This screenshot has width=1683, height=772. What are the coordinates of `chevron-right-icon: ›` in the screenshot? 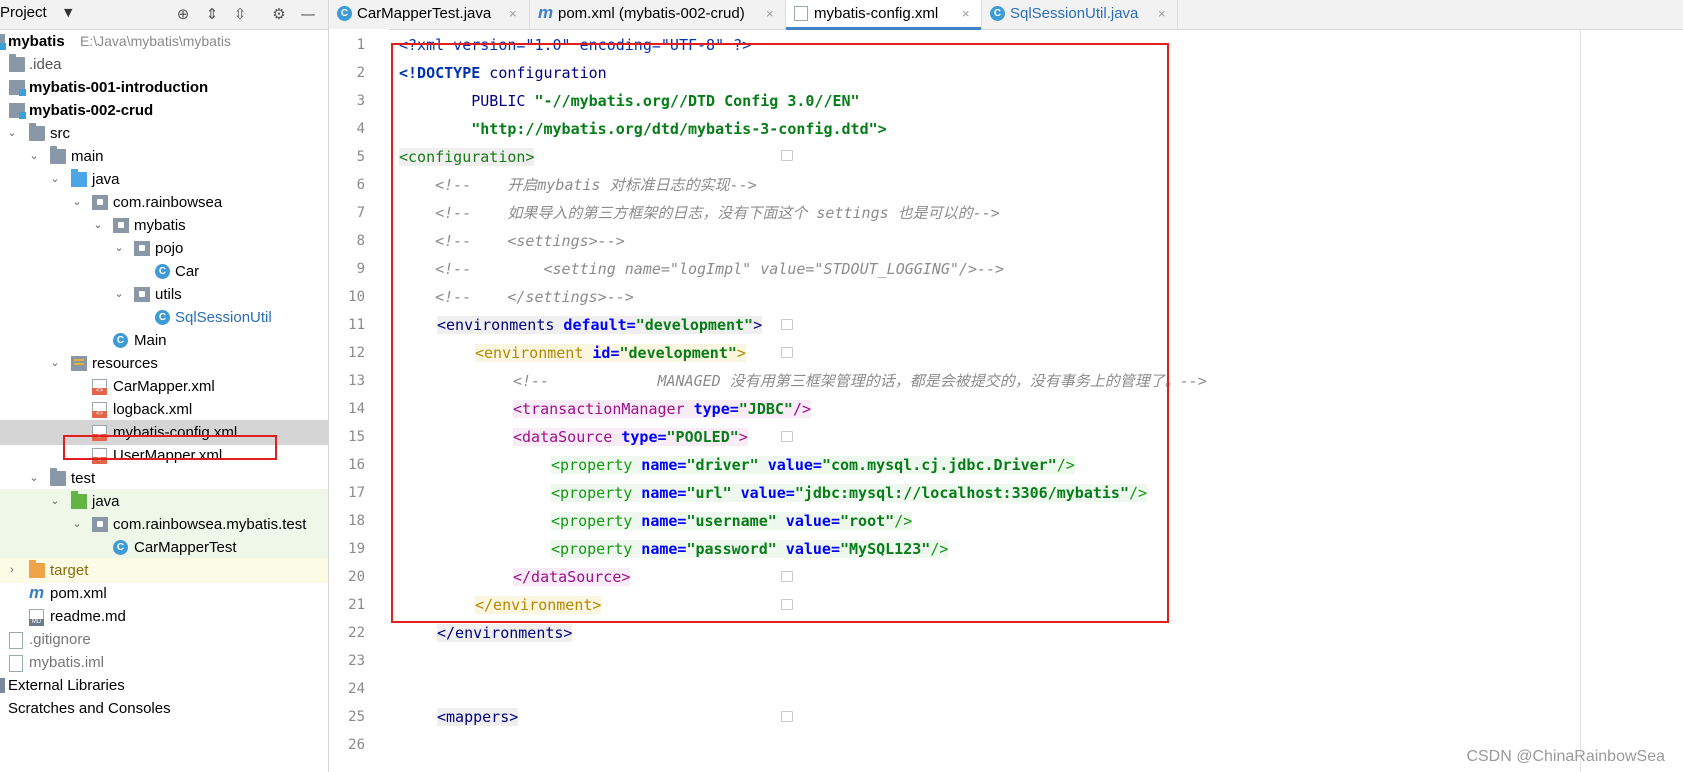 It's located at (12, 570).